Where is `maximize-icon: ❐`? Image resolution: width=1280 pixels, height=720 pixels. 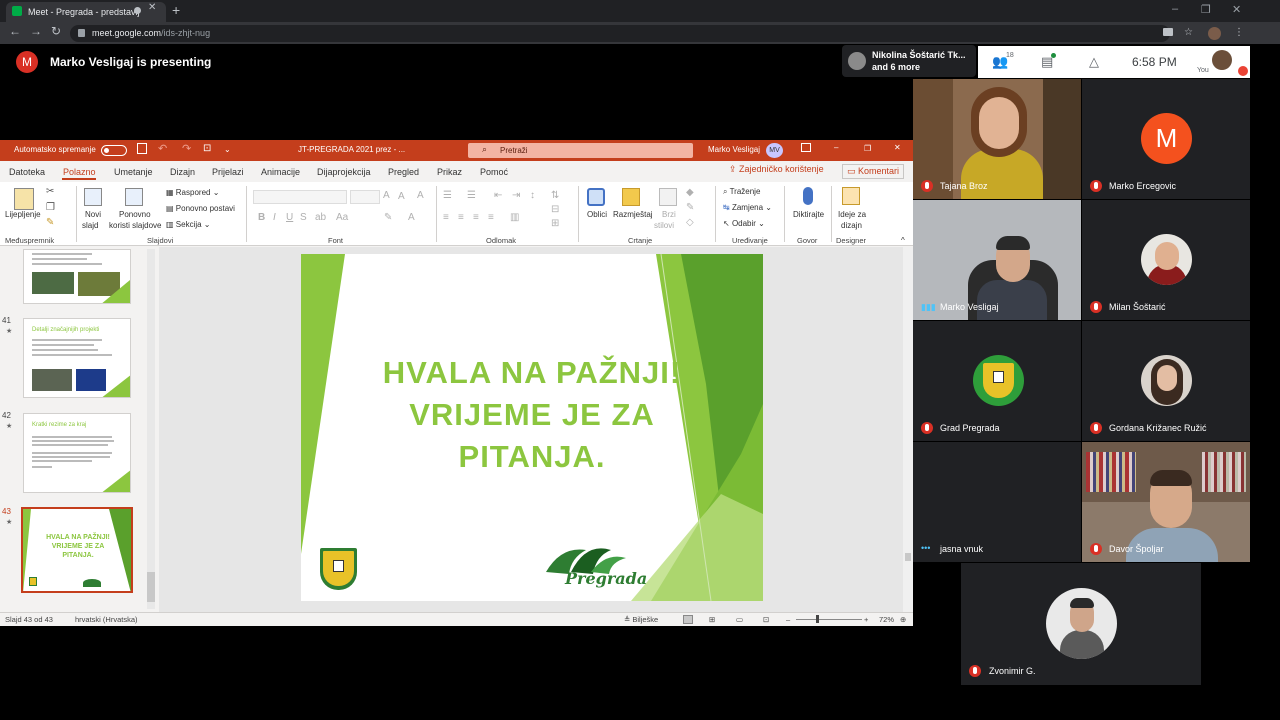
maximize-icon: ❐ is located at coordinates (1206, 9).